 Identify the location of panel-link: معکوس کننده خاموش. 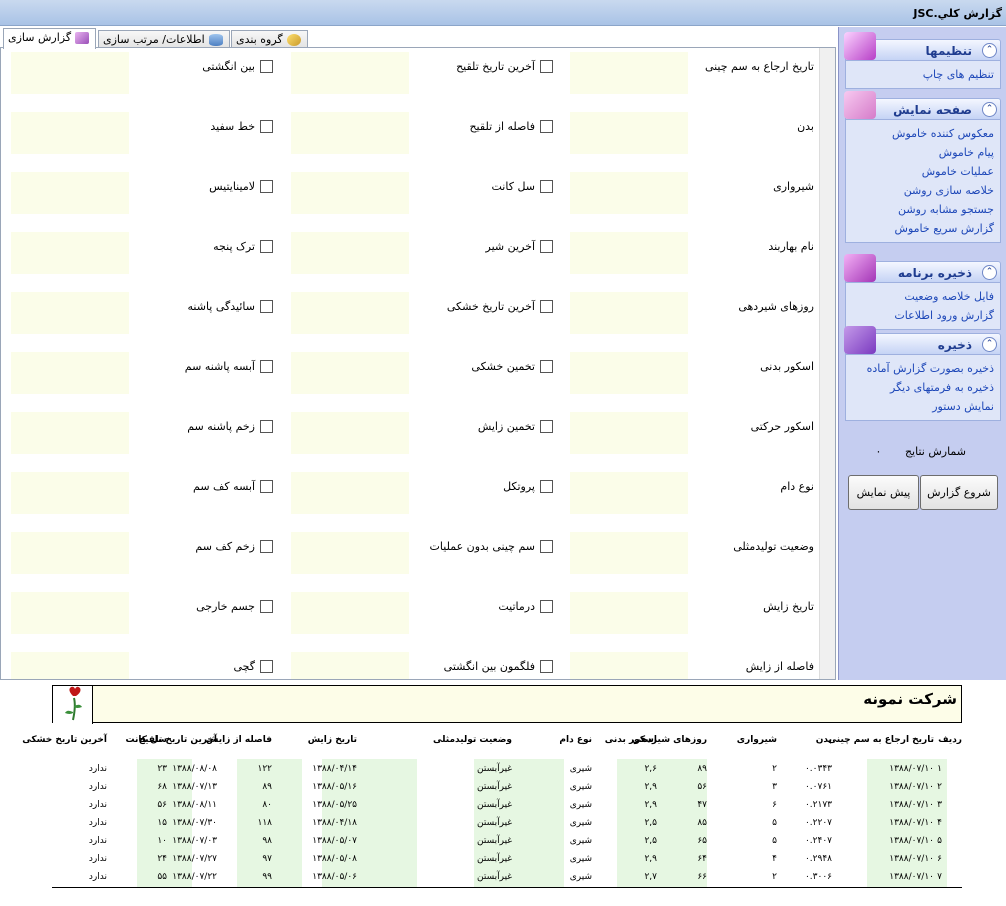
(923, 133).